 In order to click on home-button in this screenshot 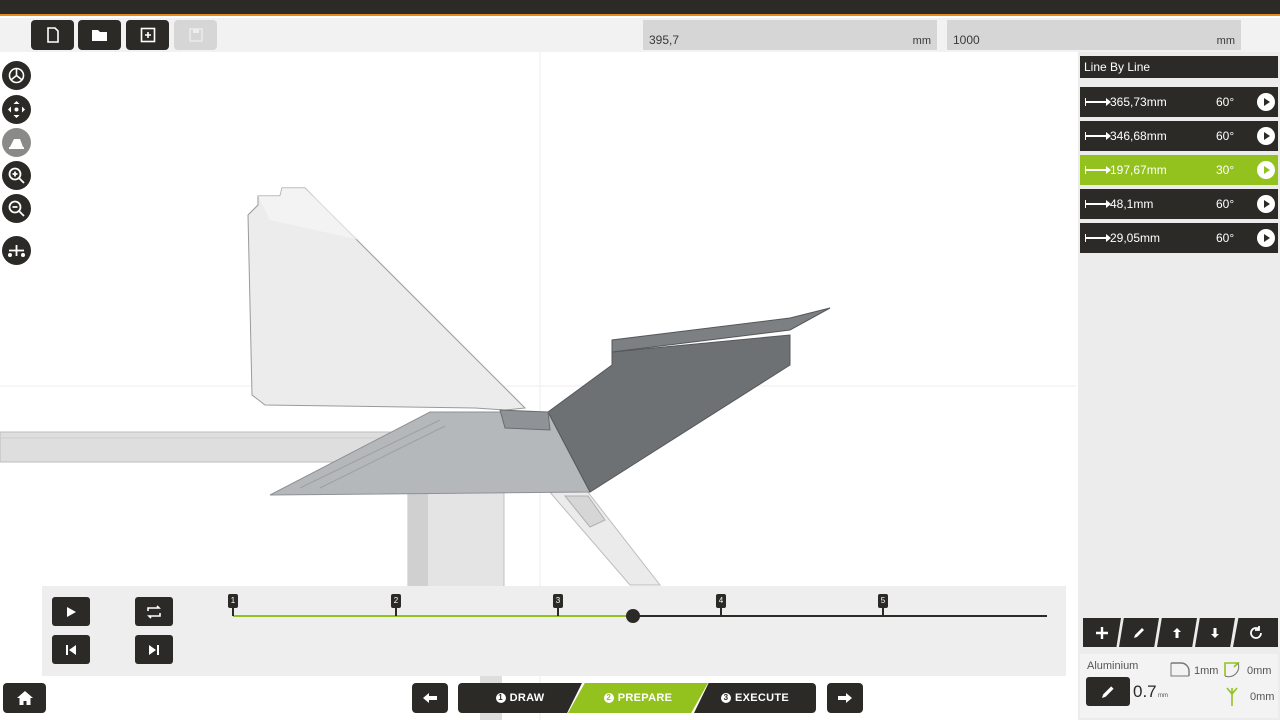, I will do `click(24, 698)`.